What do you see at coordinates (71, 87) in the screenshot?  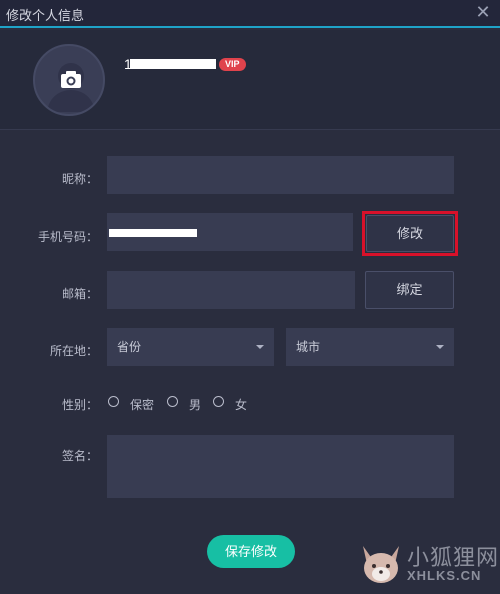 I see `user-silhouette-icon` at bounding box center [71, 87].